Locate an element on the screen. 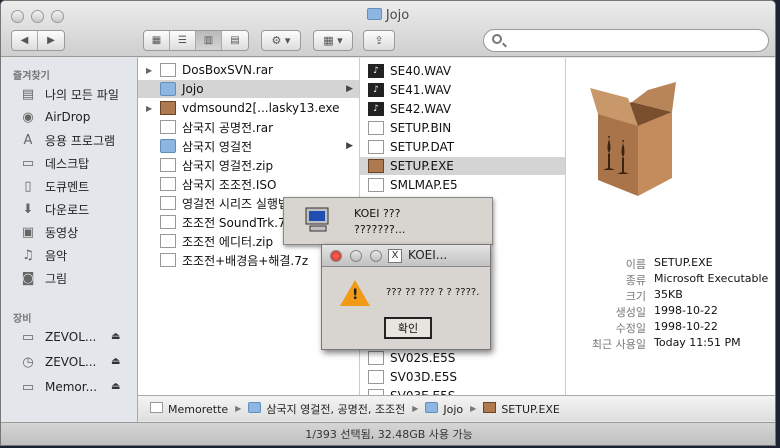 The width and height of the screenshot is (780, 448). airdrop-icon: ◉ is located at coordinates (28, 117).